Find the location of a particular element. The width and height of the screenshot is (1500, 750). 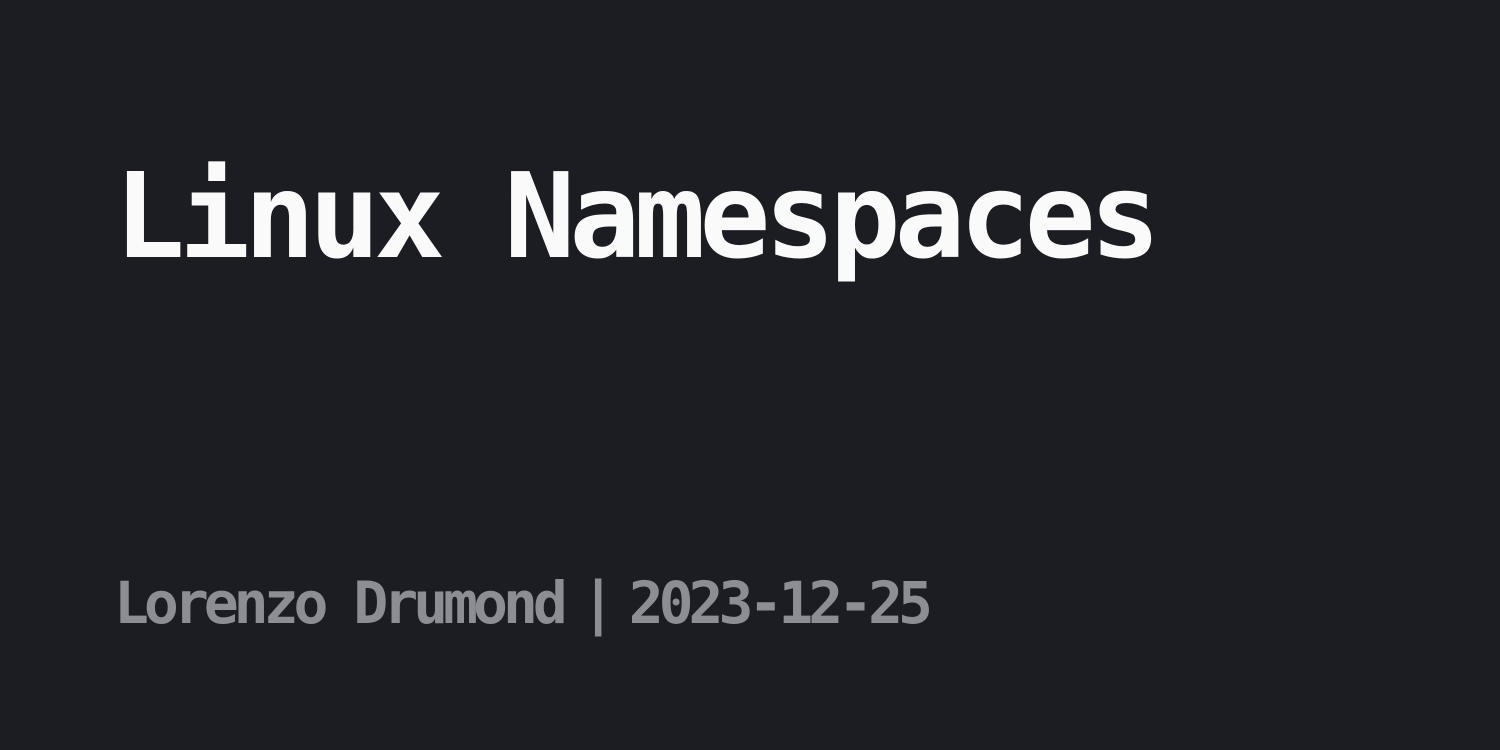

post-byline: Lorenzo Drumond | 2023-12-25 is located at coordinates (523, 603).